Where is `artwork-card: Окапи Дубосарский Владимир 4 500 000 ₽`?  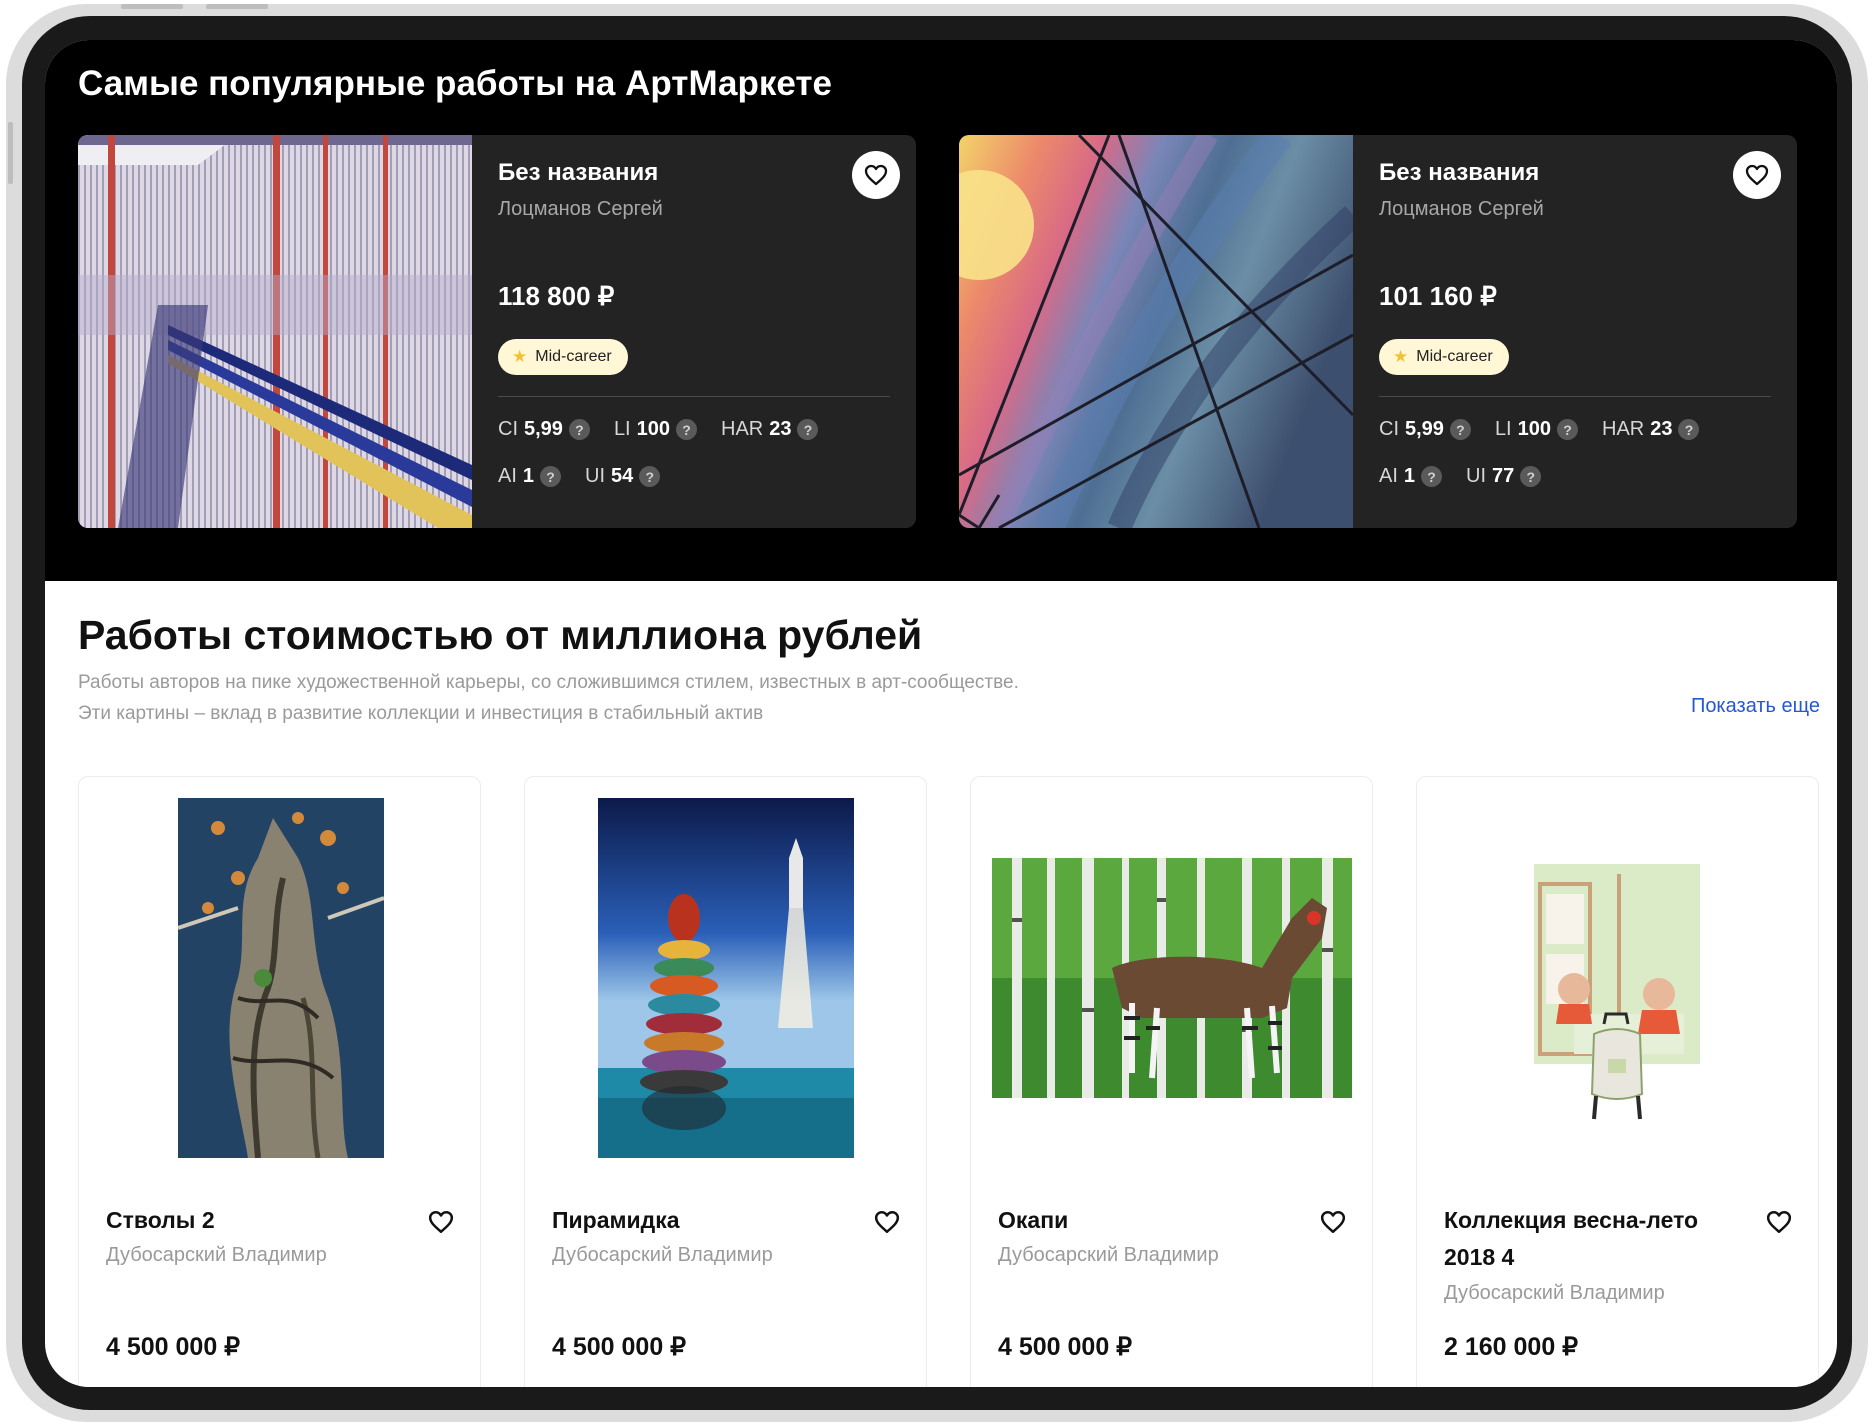 artwork-card: Окапи Дубосарский Владимир 4 500 000 ₽ is located at coordinates (1171, 1081).